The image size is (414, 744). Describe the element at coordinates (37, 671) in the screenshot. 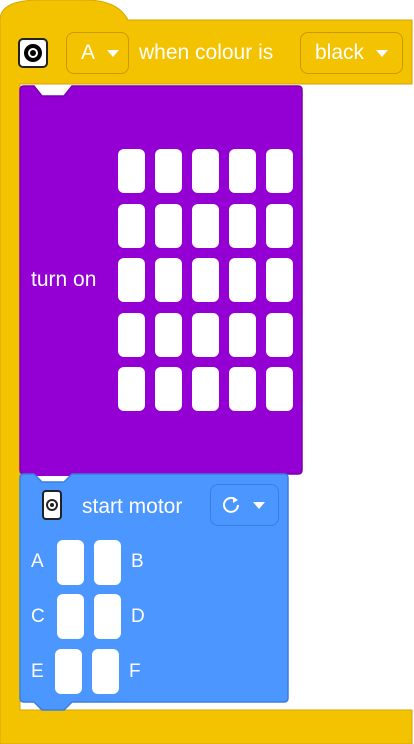

I see `port-label-e: E` at that location.